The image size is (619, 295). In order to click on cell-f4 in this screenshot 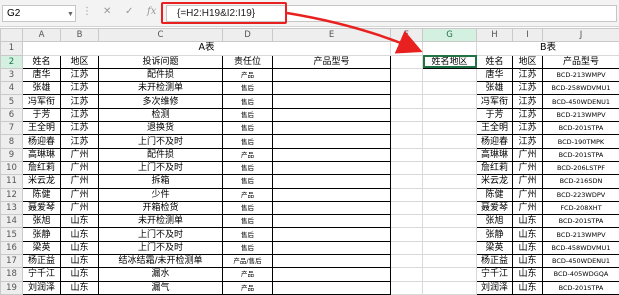, I will do `click(407, 88)`.